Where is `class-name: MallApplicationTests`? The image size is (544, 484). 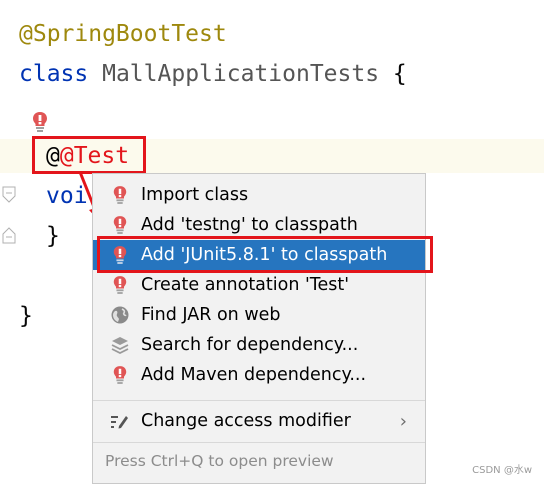
class-name: MallApplicationTests is located at coordinates (241, 74).